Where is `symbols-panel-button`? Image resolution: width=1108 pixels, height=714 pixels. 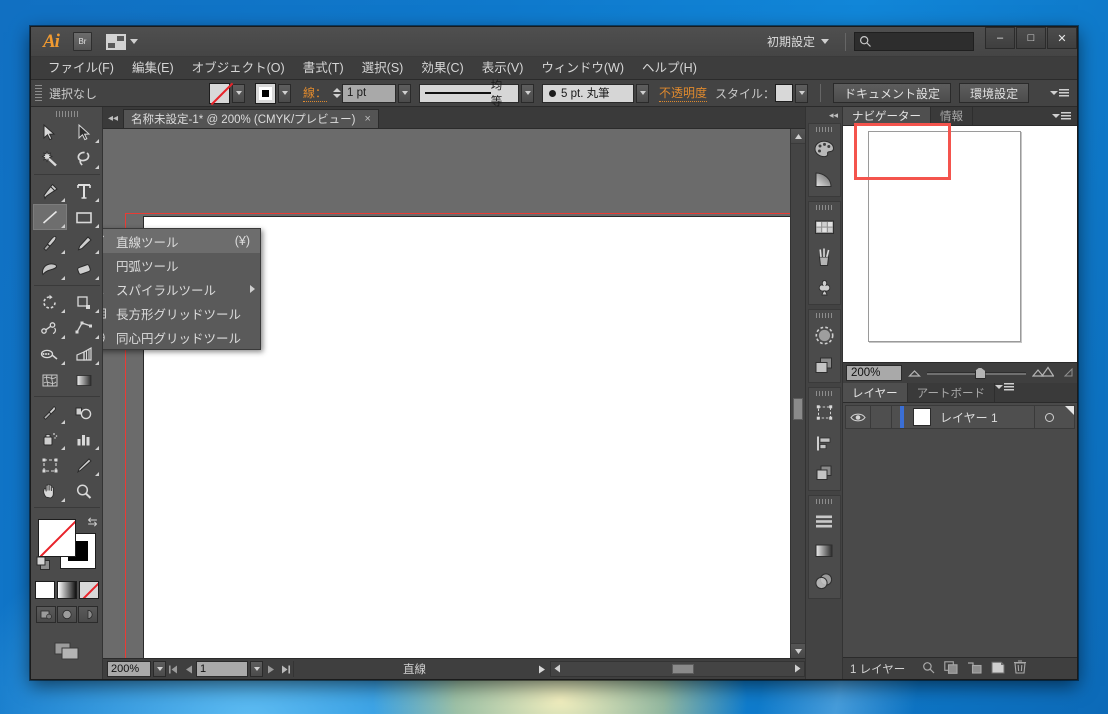
symbols-panel-button is located at coordinates (824, 287).